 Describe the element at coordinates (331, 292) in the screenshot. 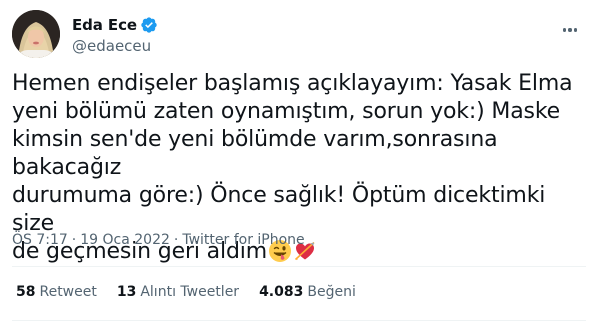

I see `like-label: Beğeni` at that location.